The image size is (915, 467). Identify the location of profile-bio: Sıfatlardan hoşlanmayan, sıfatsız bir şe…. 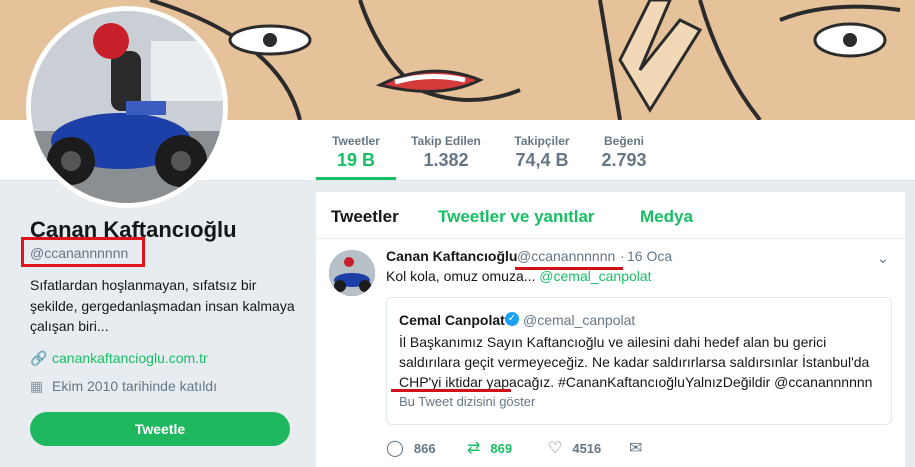
(162, 305).